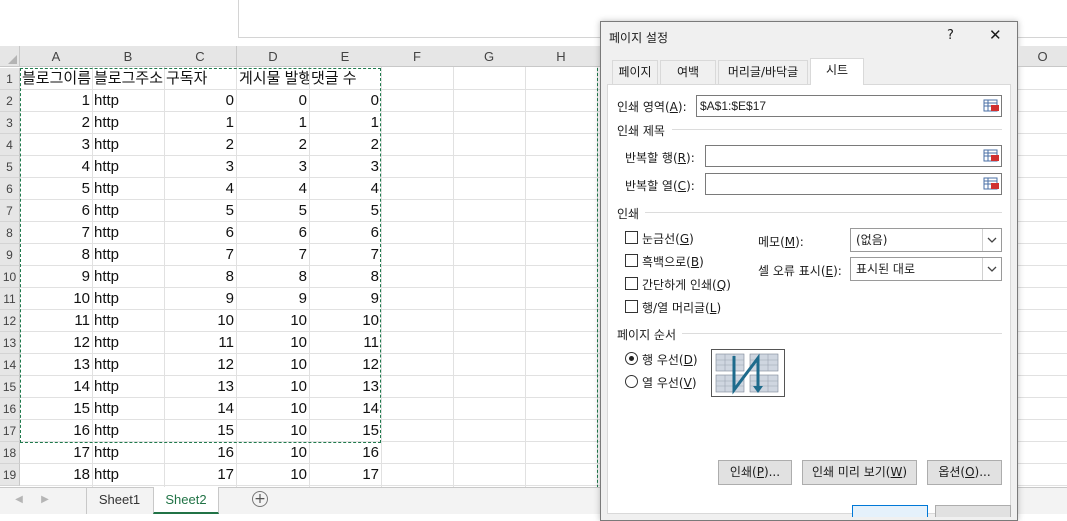 The width and height of the screenshot is (1067, 521). Describe the element at coordinates (688, 72) in the screenshot. I see `tab-margins: 여백` at that location.